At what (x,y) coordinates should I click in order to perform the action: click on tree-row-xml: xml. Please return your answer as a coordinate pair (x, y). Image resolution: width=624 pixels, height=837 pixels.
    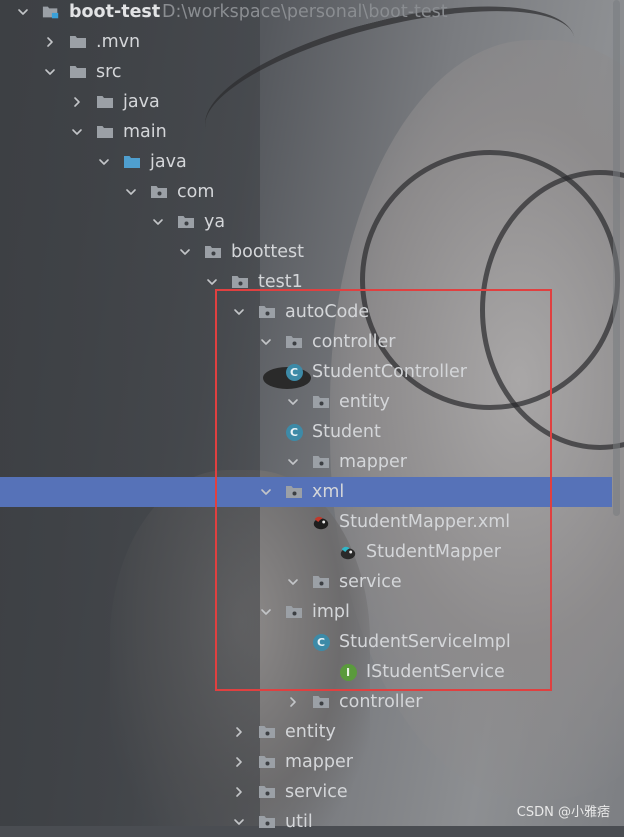
    Looking at the image, I should click on (306, 492).